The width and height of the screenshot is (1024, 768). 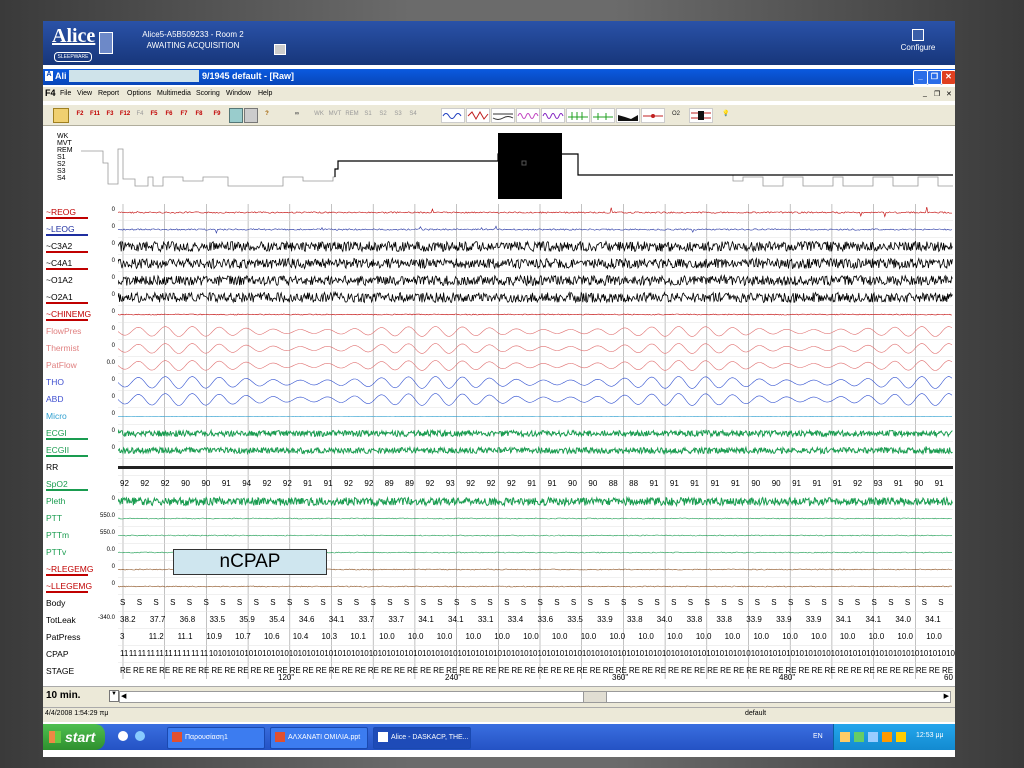 What do you see at coordinates (383, 114) in the screenshot?
I see `stage-s2-button: S2` at bounding box center [383, 114].